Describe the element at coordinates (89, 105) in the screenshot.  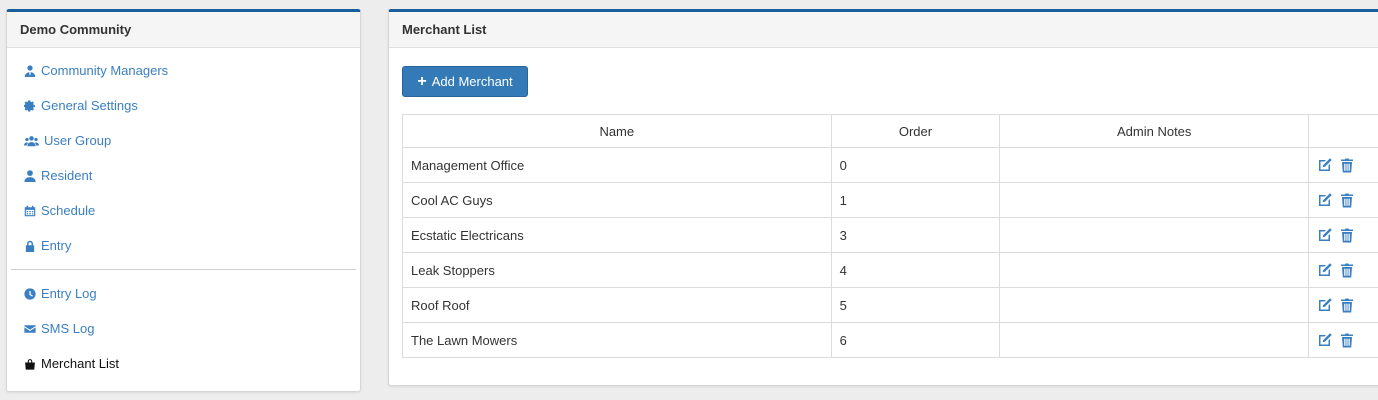
I see `sidebar-item-label: General Settings` at that location.